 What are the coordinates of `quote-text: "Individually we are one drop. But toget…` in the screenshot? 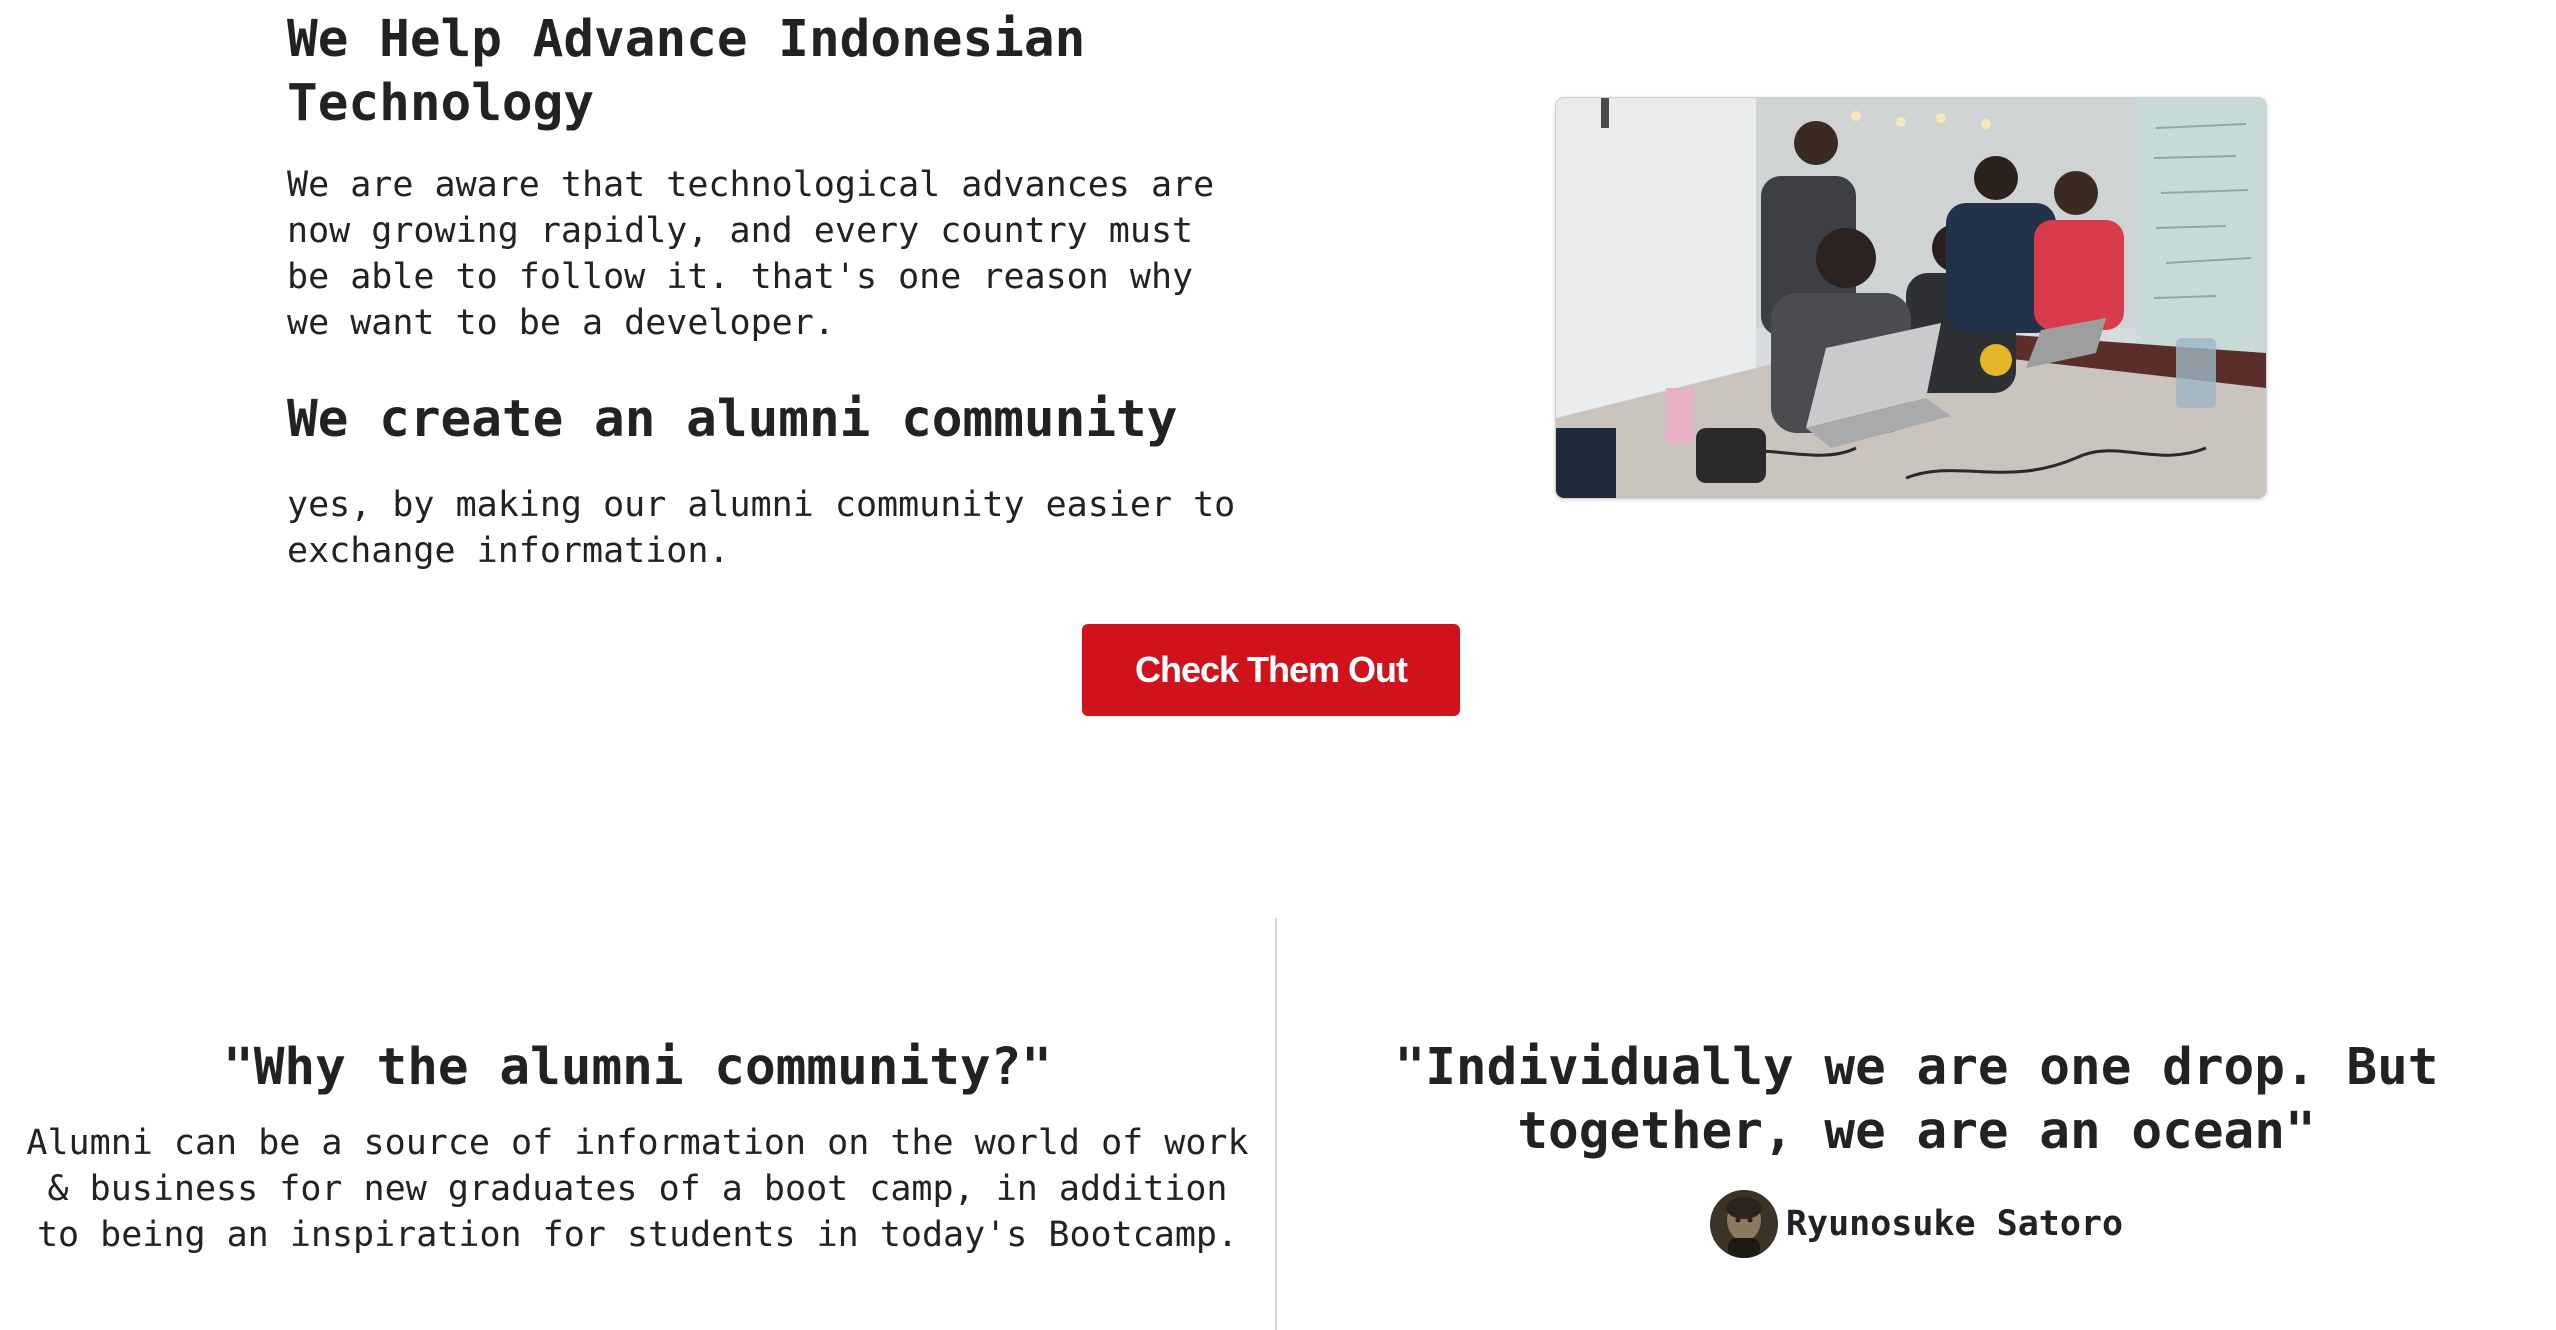 It's located at (1916, 1099).